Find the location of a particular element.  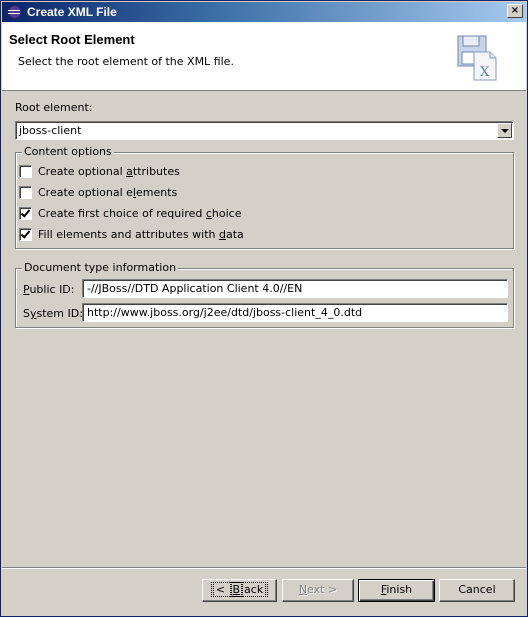

eclipse-icon is located at coordinates (14, 12).